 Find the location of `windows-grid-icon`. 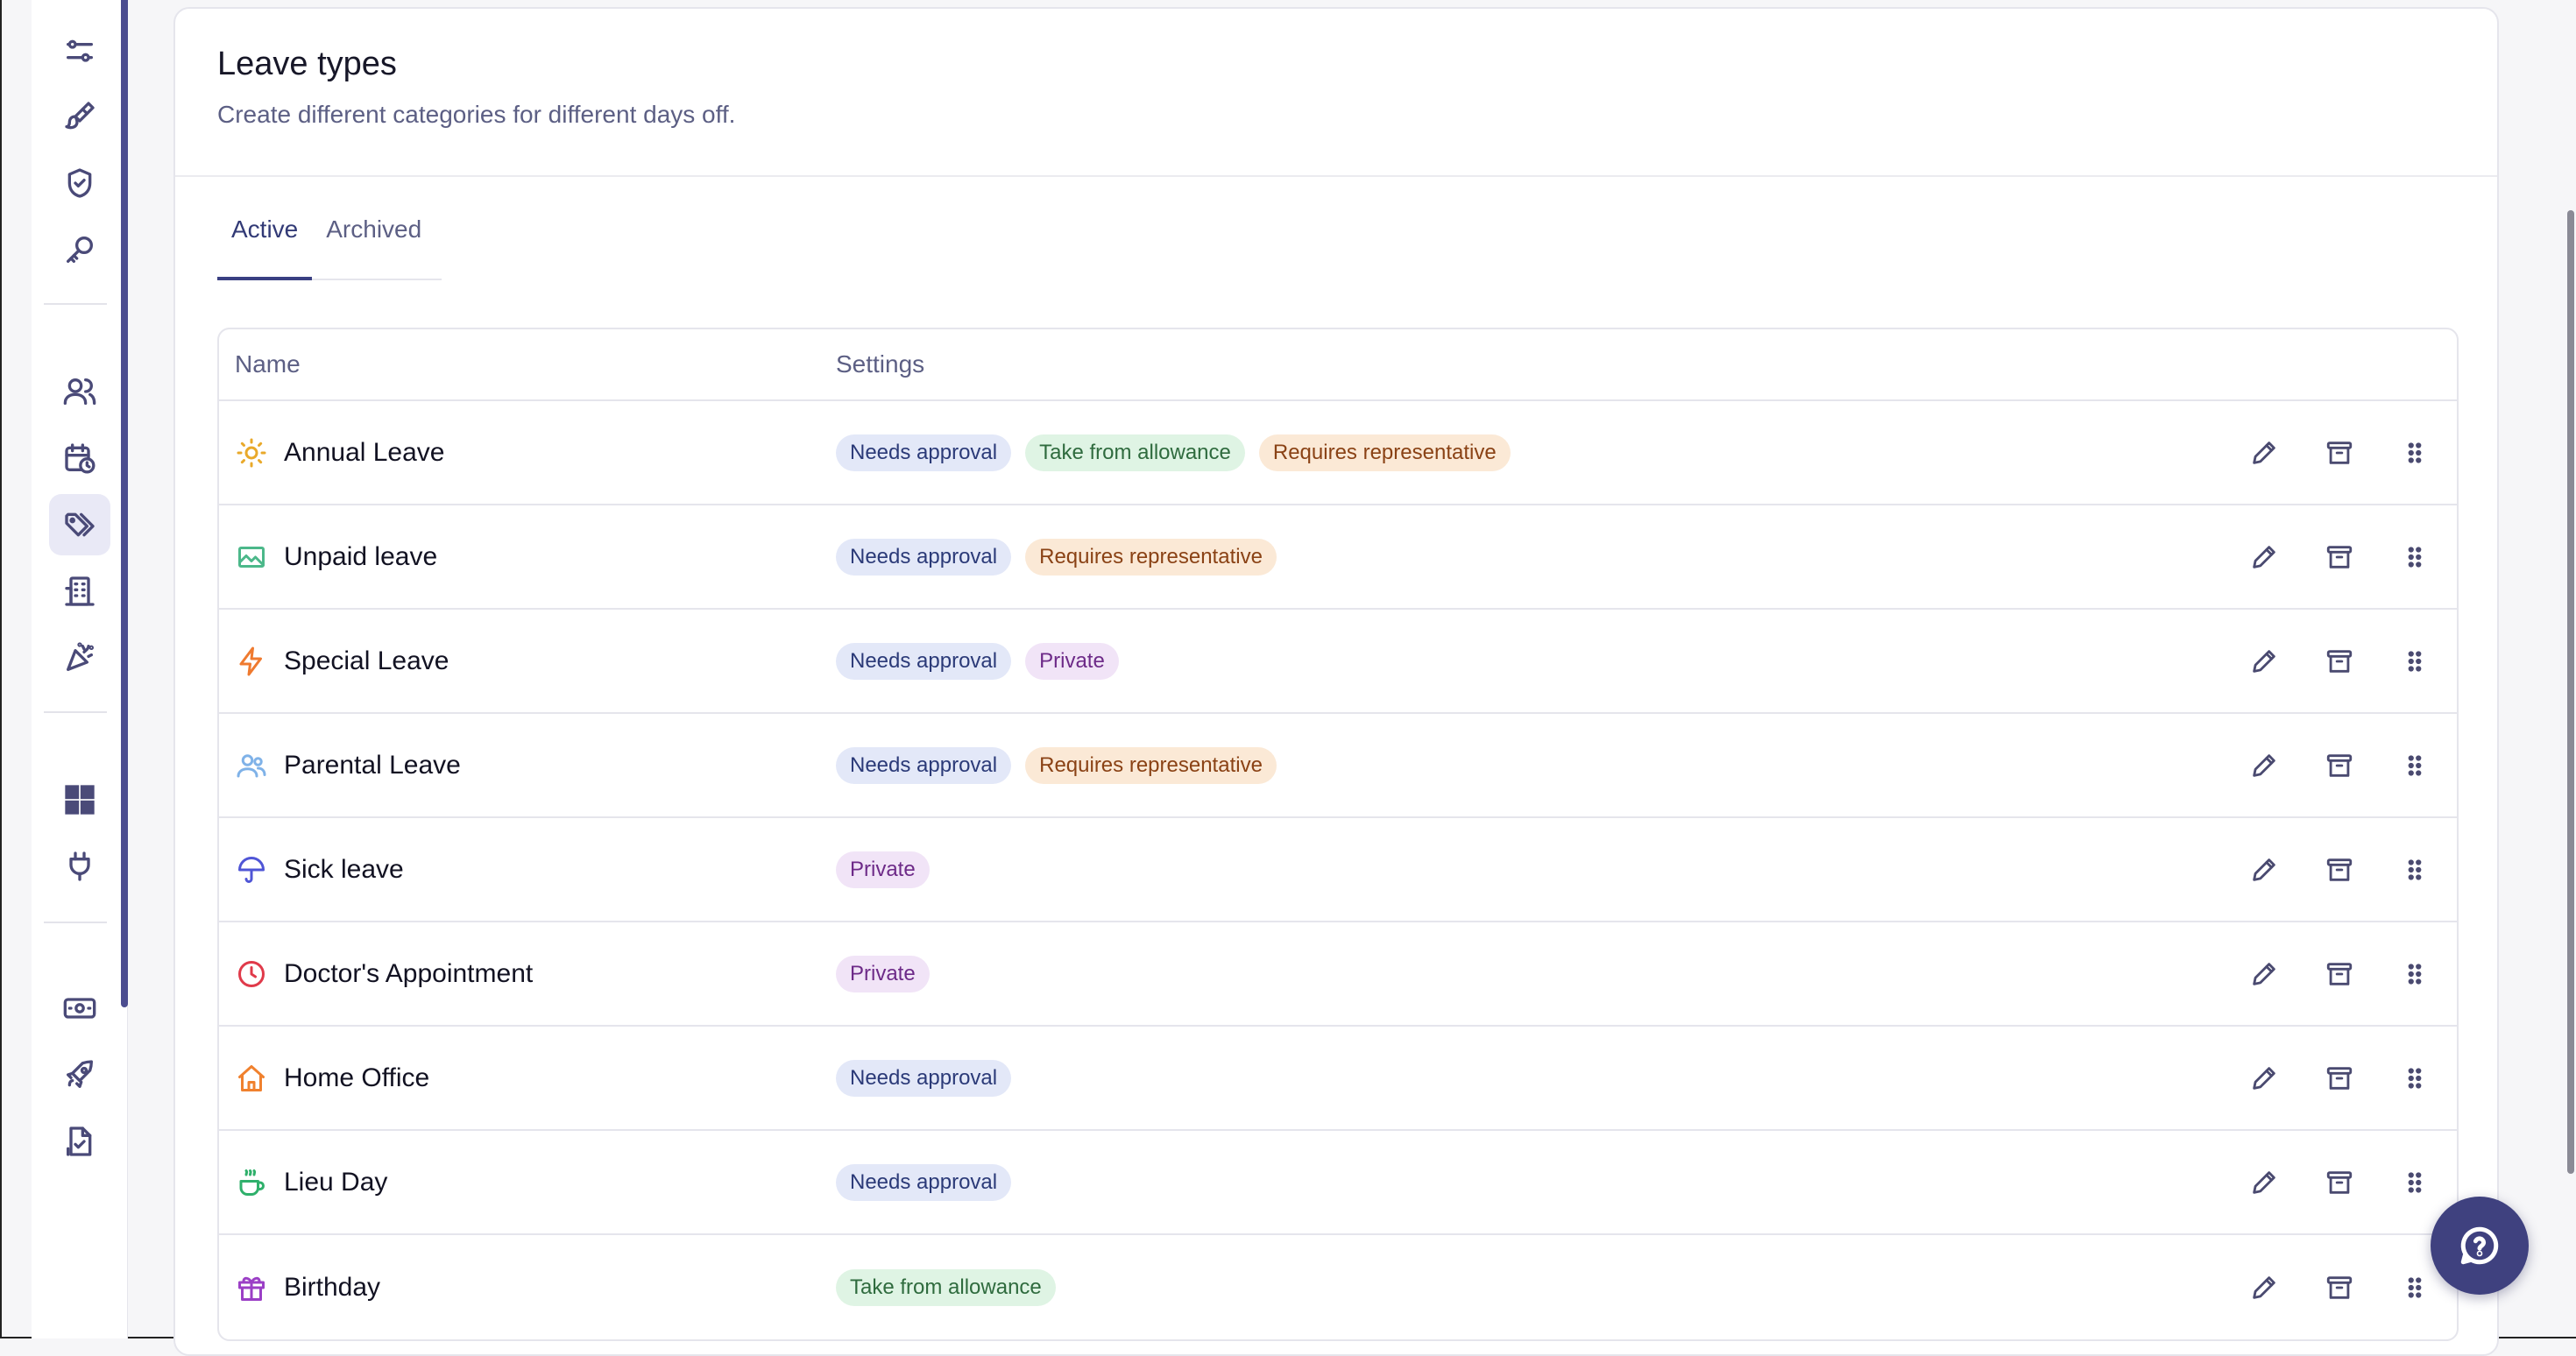

windows-grid-icon is located at coordinates (79, 799).